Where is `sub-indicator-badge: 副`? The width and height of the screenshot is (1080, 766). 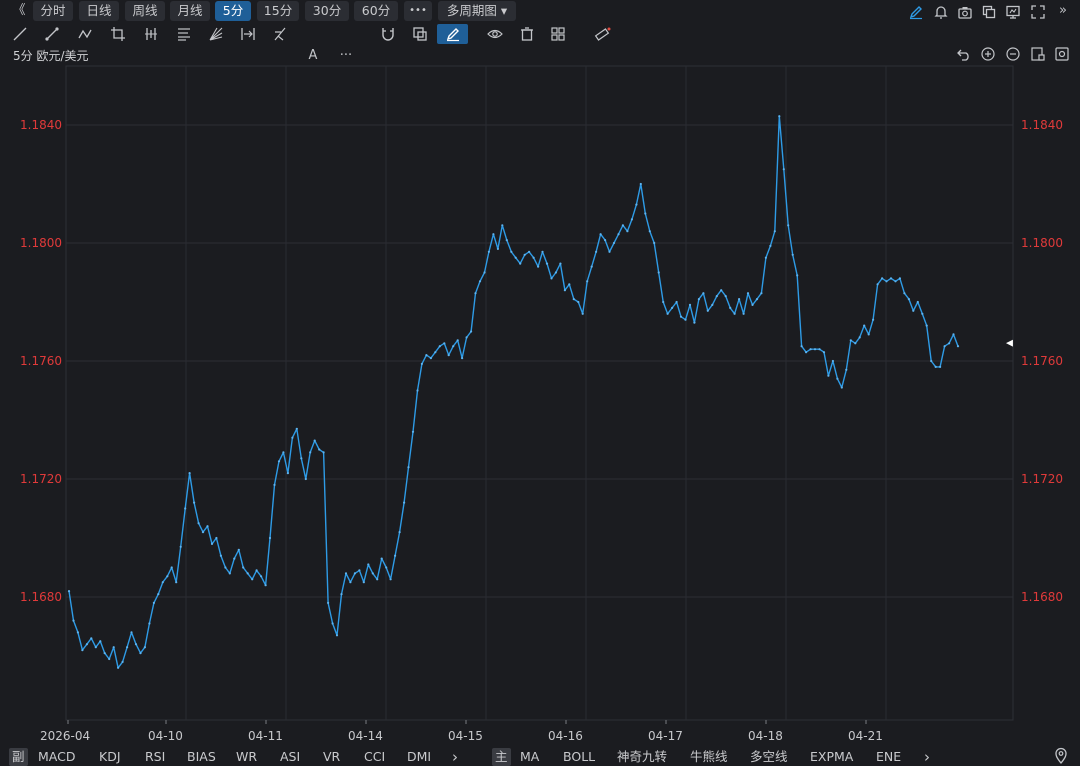
sub-indicator-badge: 副 is located at coordinates (18, 757).